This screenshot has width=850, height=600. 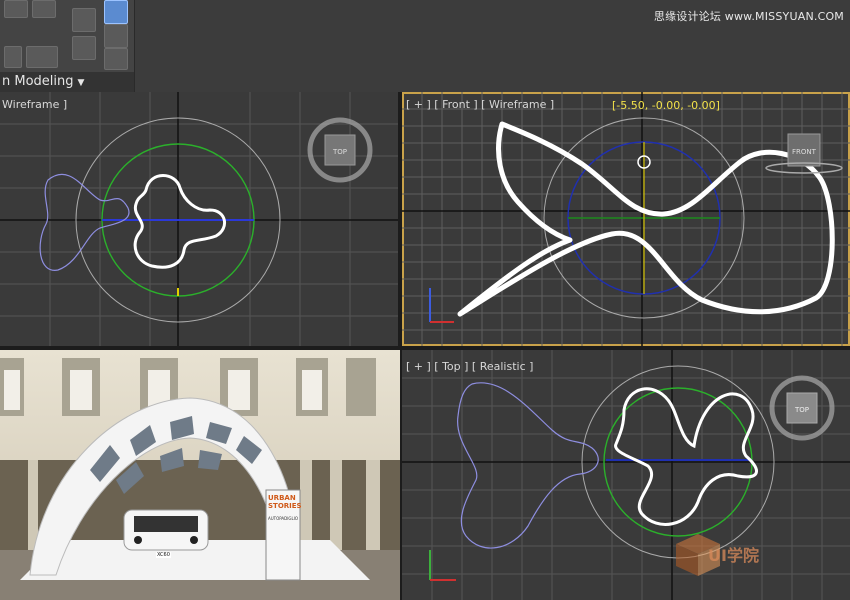 What do you see at coordinates (16, 9) in the screenshot?
I see `box-tool-icon` at bounding box center [16, 9].